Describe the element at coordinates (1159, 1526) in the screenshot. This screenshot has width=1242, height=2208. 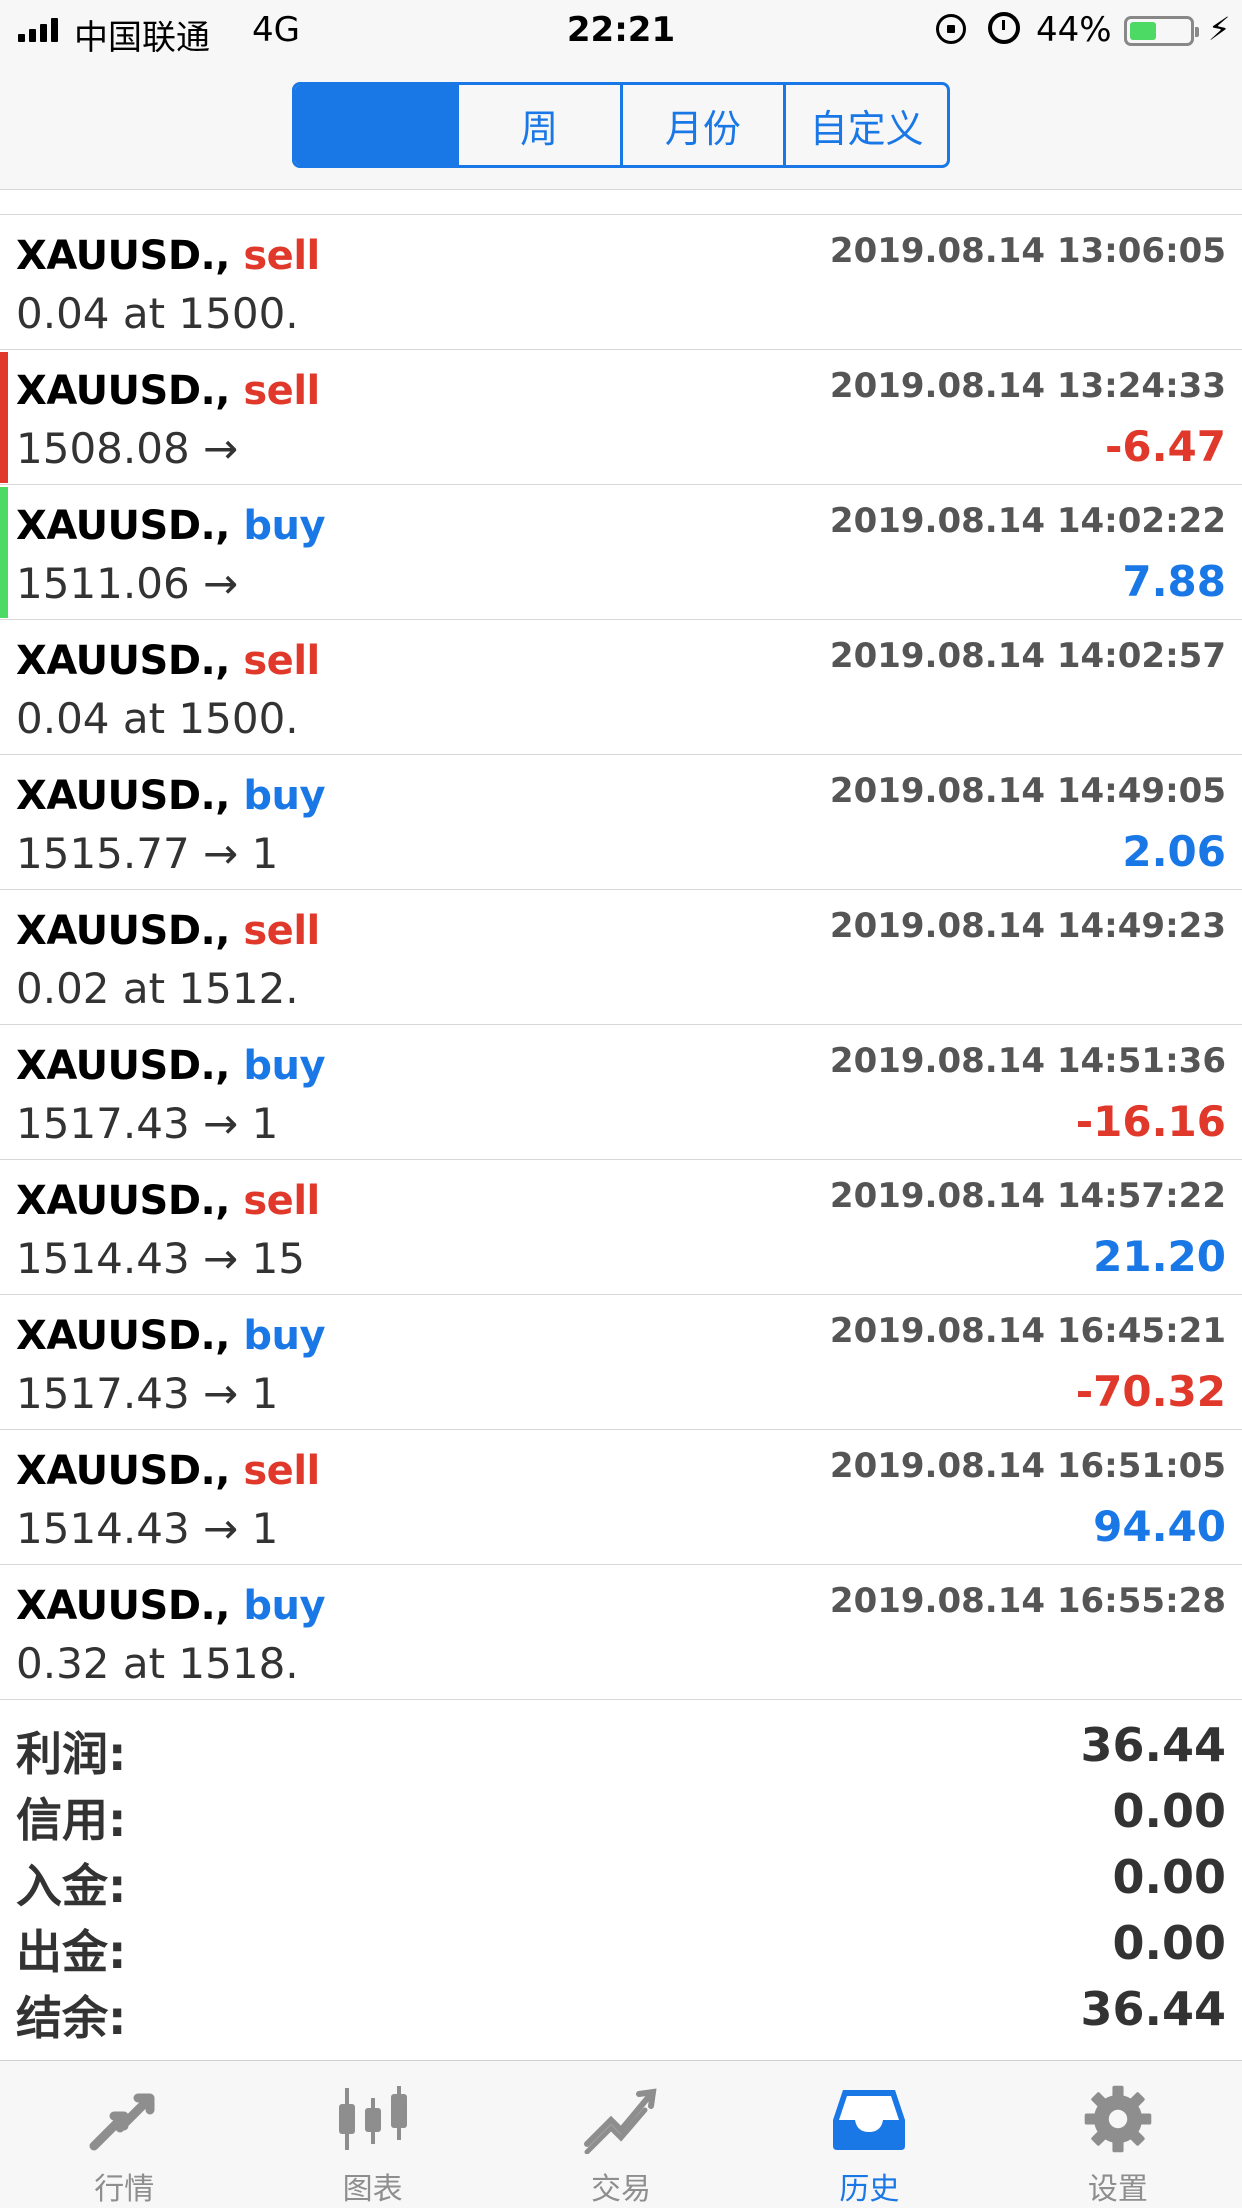
I see `trade-profit: 94.40` at that location.